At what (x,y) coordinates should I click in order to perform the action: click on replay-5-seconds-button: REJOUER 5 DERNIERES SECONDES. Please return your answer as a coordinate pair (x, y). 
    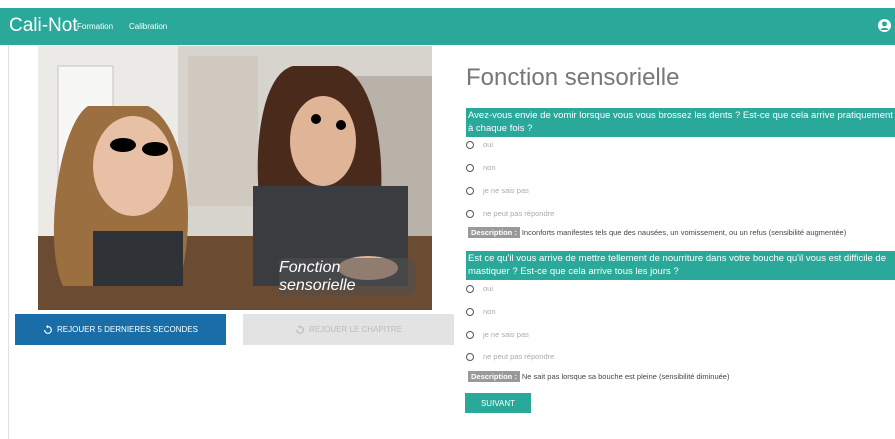
    Looking at the image, I should click on (120, 329).